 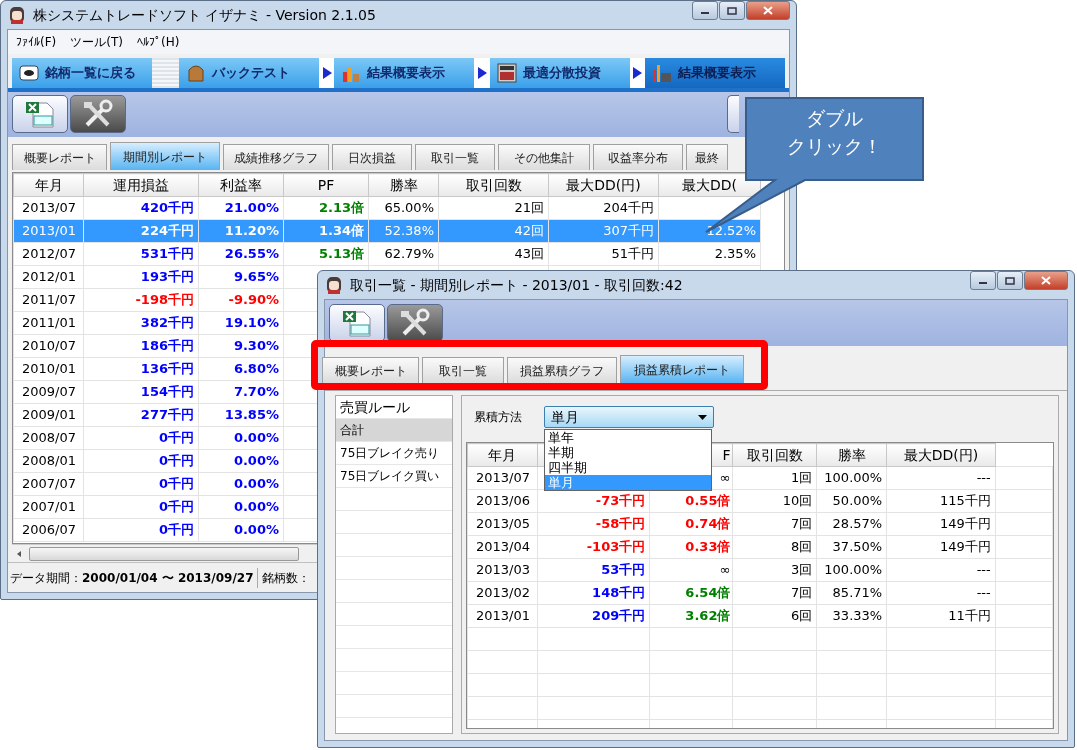 I want to click on column-header: 最大DD(, so click(x=709, y=185).